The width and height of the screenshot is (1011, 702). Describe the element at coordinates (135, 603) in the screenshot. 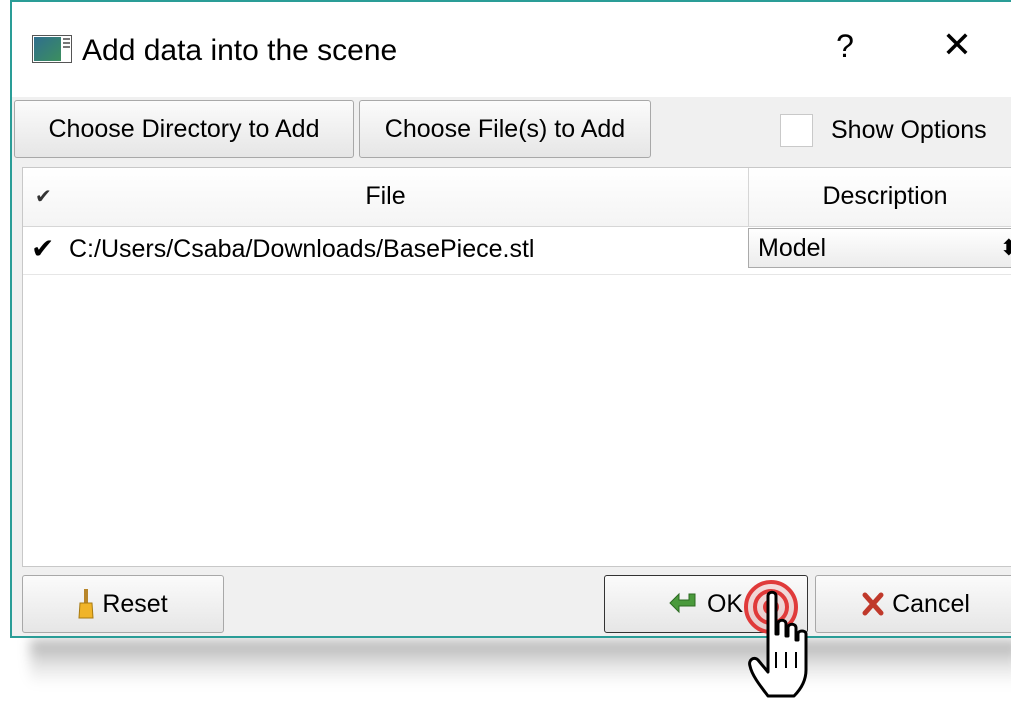

I see `reset-label: Reset` at that location.